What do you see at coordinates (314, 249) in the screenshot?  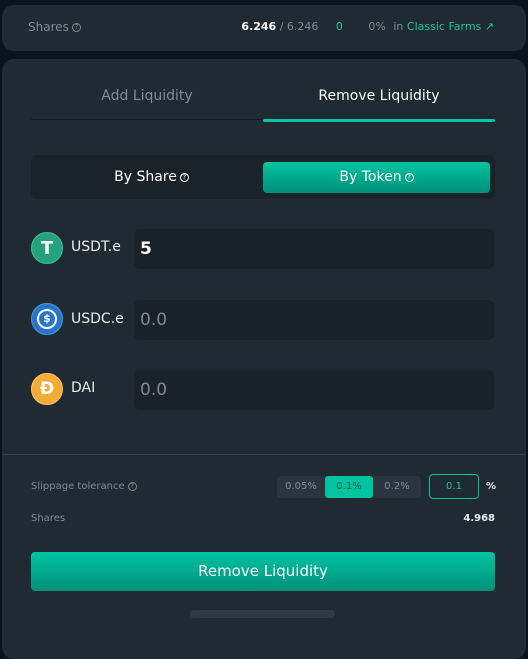 I see `usdt-amount-input: 5` at bounding box center [314, 249].